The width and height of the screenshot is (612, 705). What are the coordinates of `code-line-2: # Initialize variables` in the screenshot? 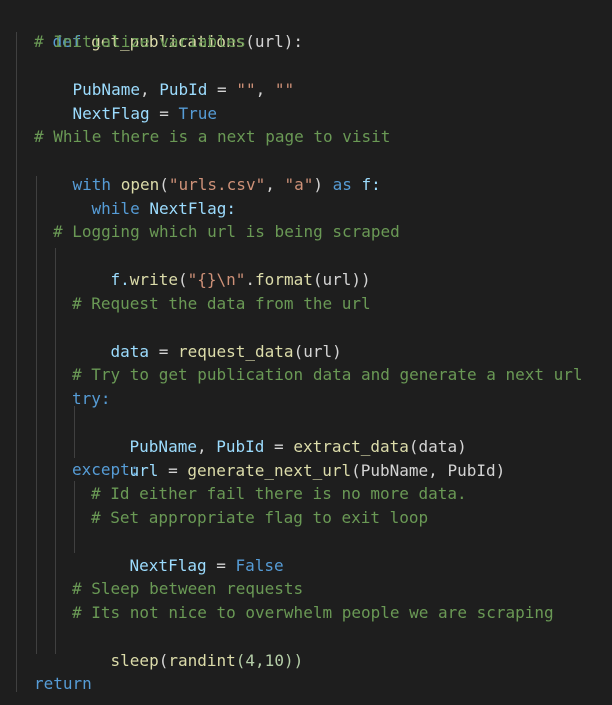 It's located at (140, 42).